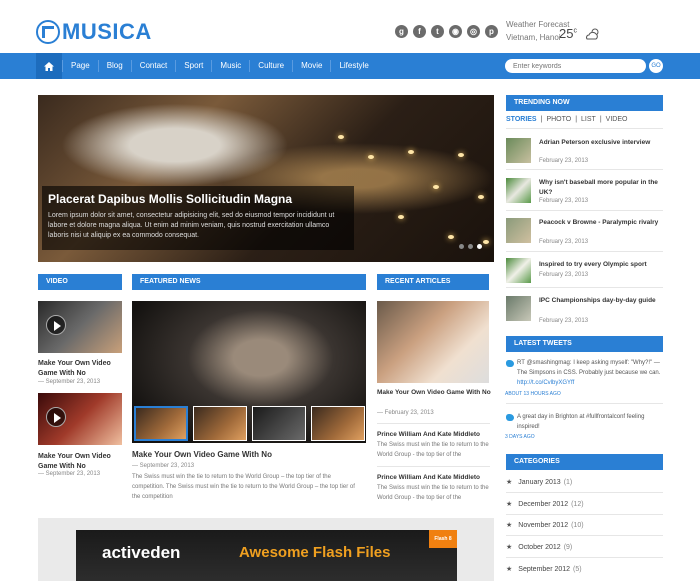 The width and height of the screenshot is (700, 581). Describe the element at coordinates (193, 66) in the screenshot. I see `nav-item-sport: Sport` at that location.